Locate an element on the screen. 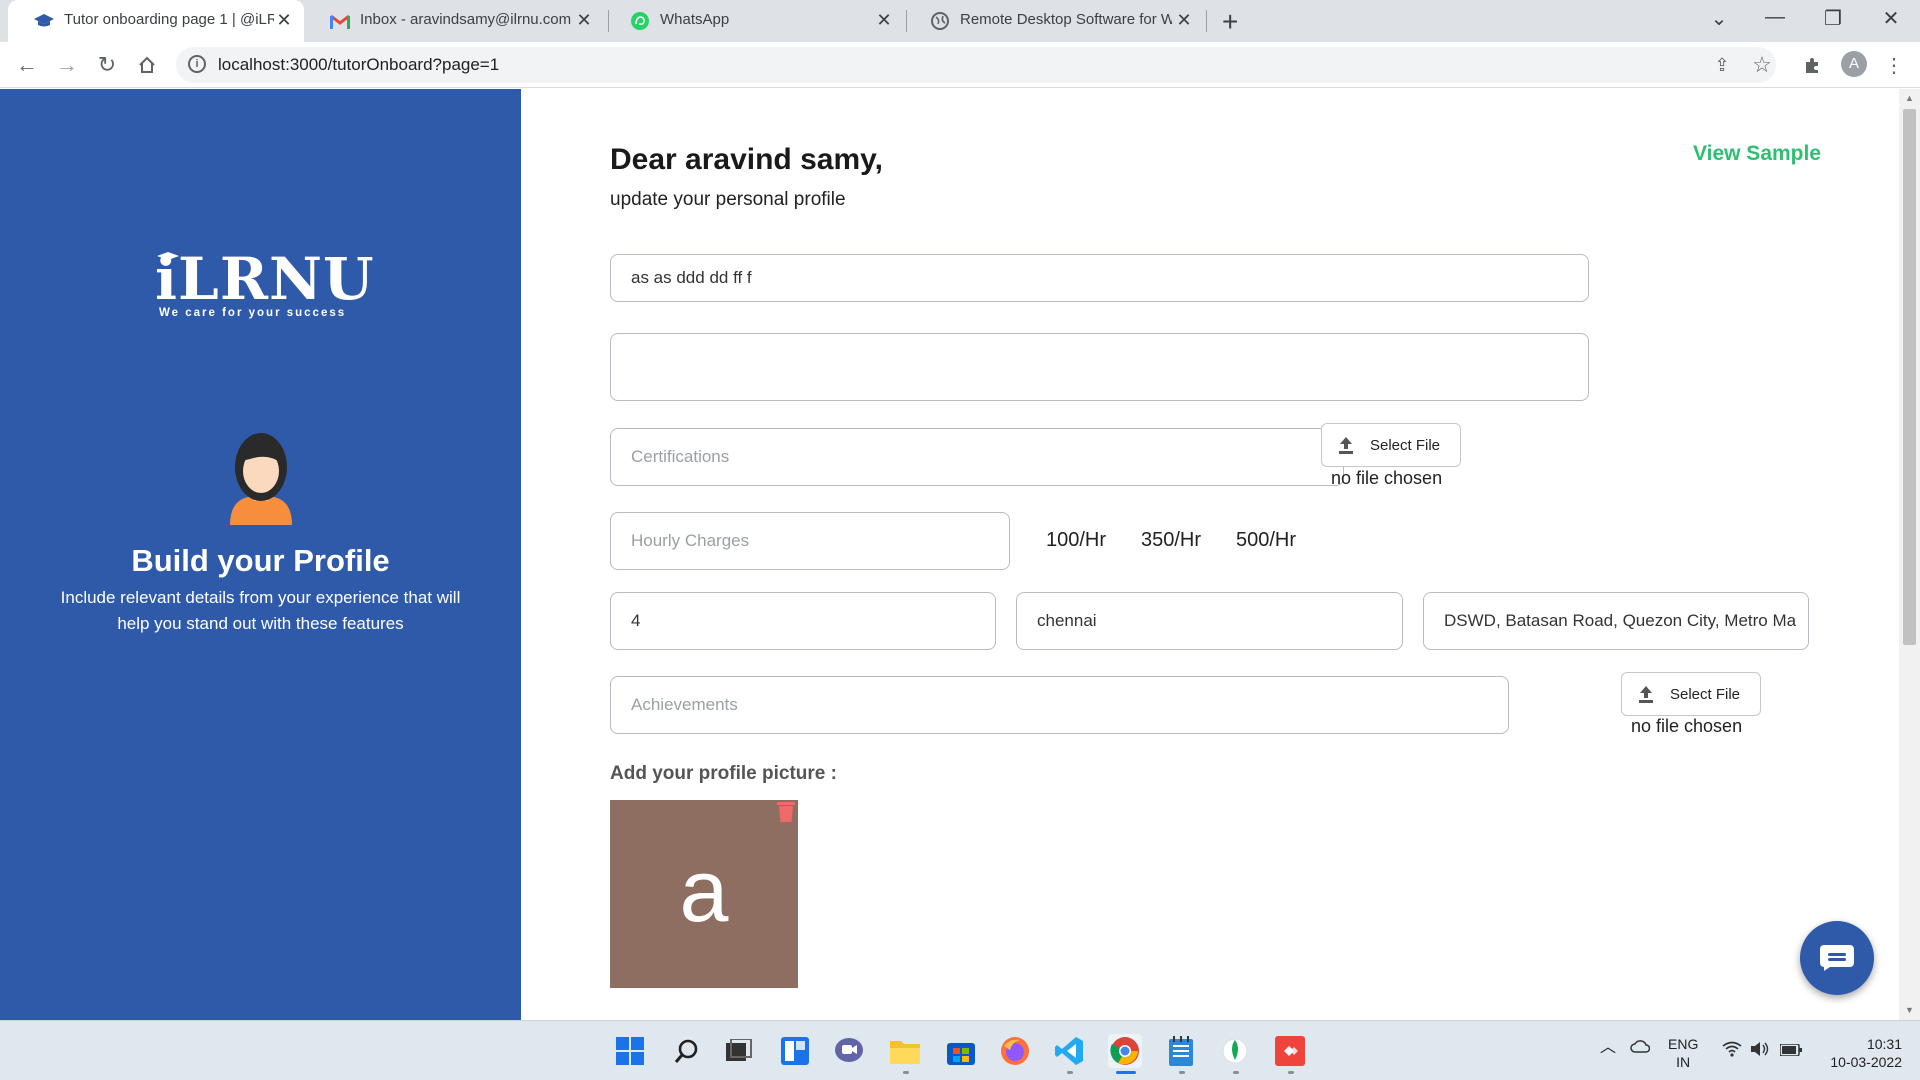 The image size is (1920, 1080). teams-chat-icon is located at coordinates (849, 1051).